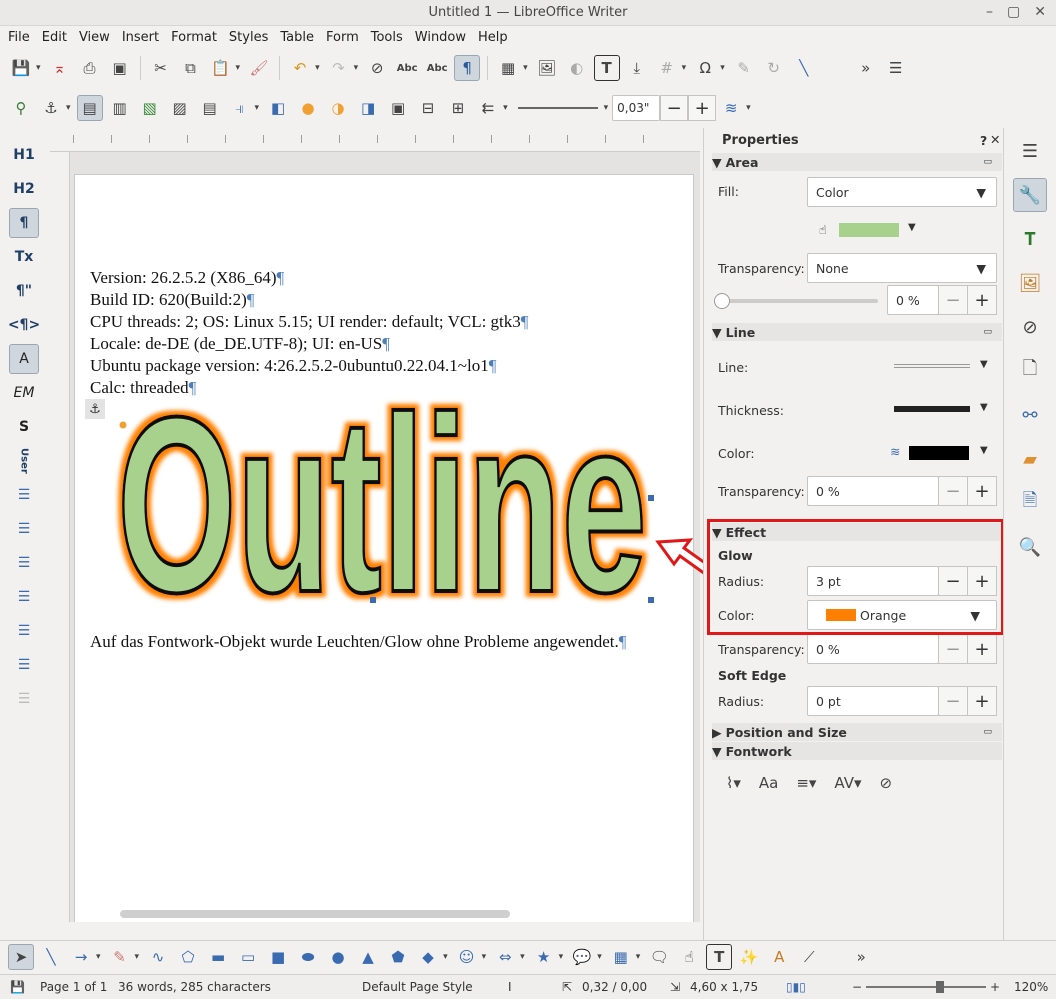 The width and height of the screenshot is (1056, 999). What do you see at coordinates (428, 957) in the screenshot?
I see `basic-shapes-icon: ◆` at bounding box center [428, 957].